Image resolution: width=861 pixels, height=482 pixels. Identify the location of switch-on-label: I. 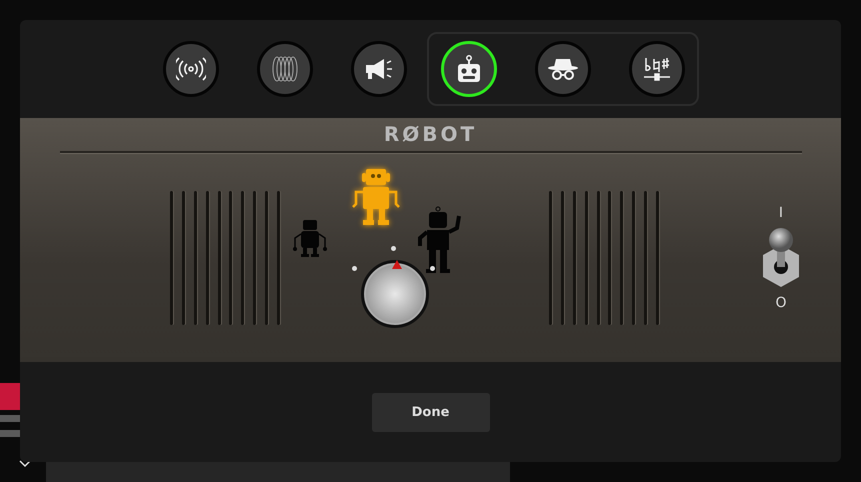
(781, 213).